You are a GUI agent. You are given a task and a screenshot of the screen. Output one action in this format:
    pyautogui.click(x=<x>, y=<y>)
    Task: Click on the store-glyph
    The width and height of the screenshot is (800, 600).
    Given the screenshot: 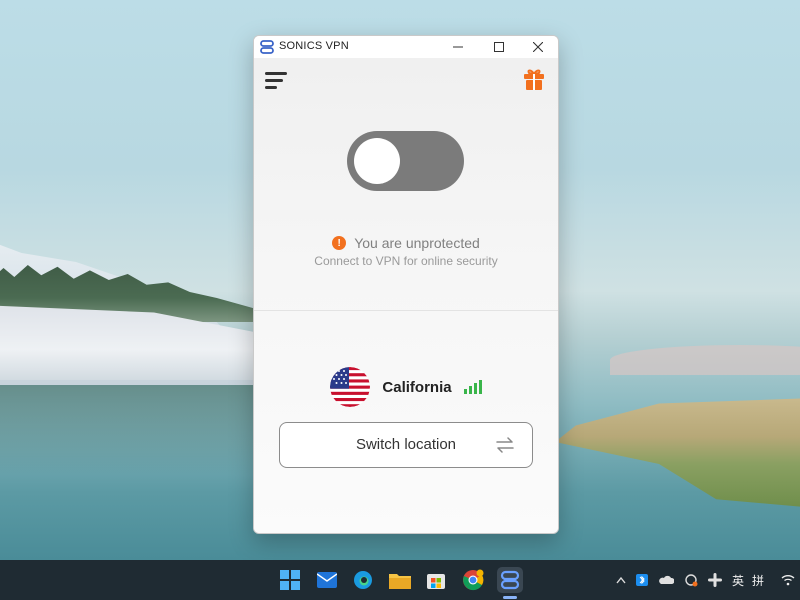 What is the action you would take?
    pyautogui.click(x=436, y=581)
    